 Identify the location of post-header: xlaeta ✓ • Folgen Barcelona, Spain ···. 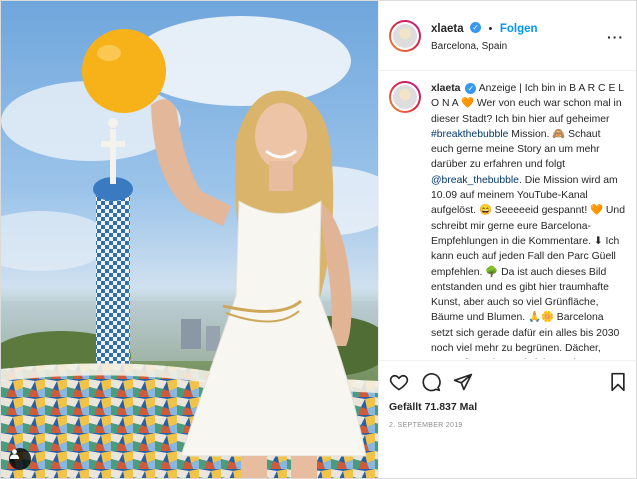
(507, 36).